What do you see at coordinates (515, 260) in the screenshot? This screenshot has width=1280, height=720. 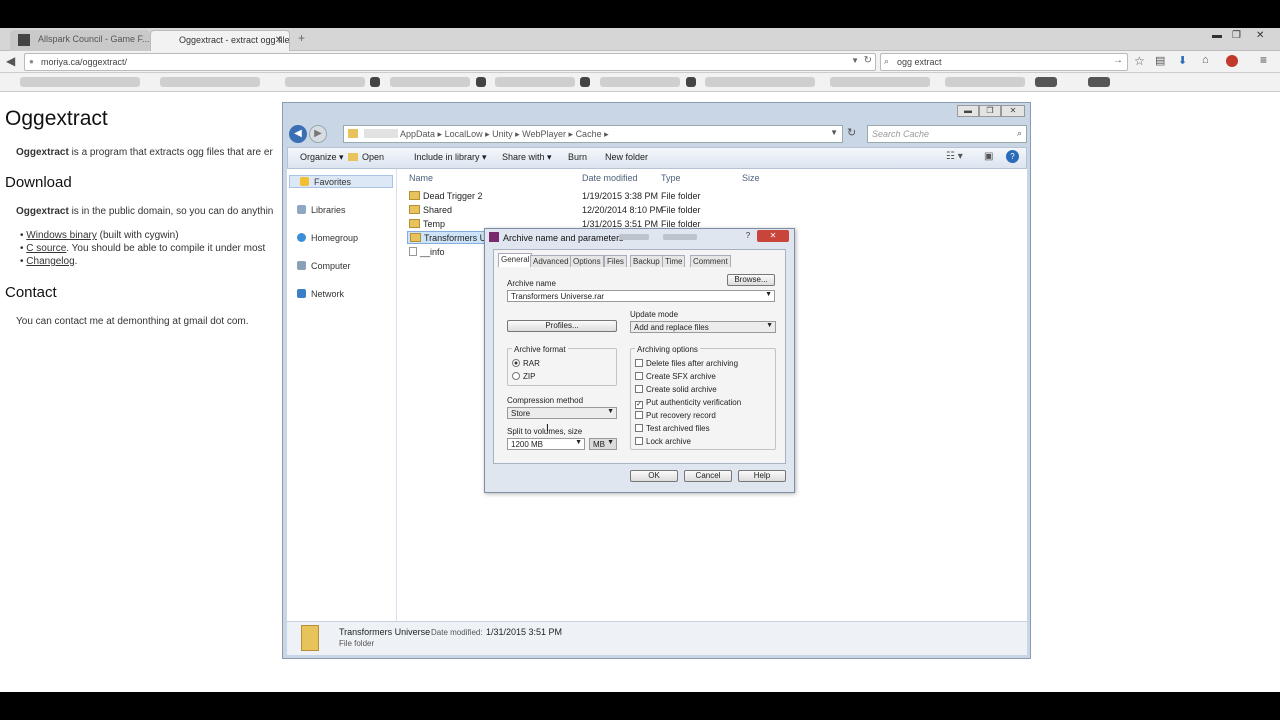 I see `tab-general: General` at bounding box center [515, 260].